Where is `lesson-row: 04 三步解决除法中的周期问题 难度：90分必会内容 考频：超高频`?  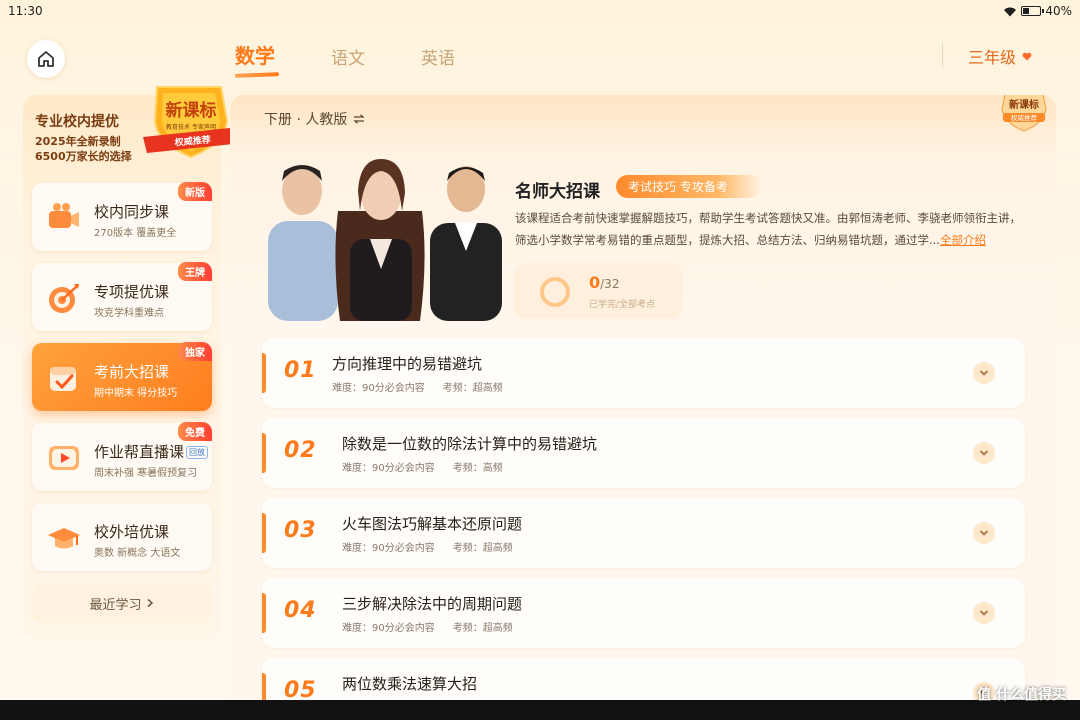
lesson-row: 04 三步解决除法中的周期问题 难度：90分必会内容 考频：超高频 is located at coordinates (643, 613).